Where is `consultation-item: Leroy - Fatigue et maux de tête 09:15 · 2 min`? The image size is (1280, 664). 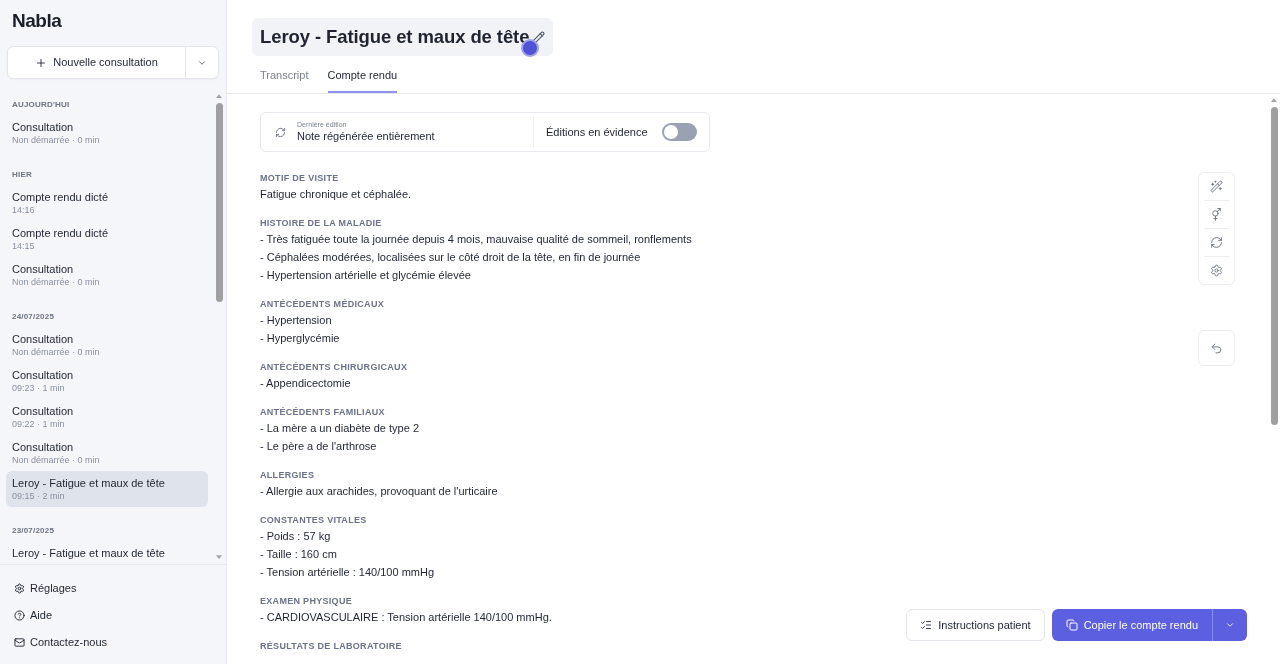 consultation-item: Leroy - Fatigue et maux de tête 09:15 · 2 min is located at coordinates (107, 489).